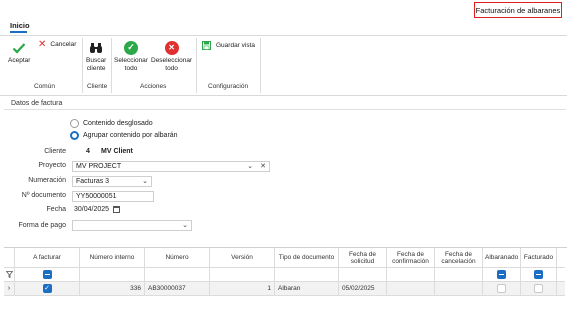 This screenshot has width=567, height=312. Describe the element at coordinates (362, 254) in the screenshot. I see `header-fecha-solicitud-l1: Fecha de` at that location.